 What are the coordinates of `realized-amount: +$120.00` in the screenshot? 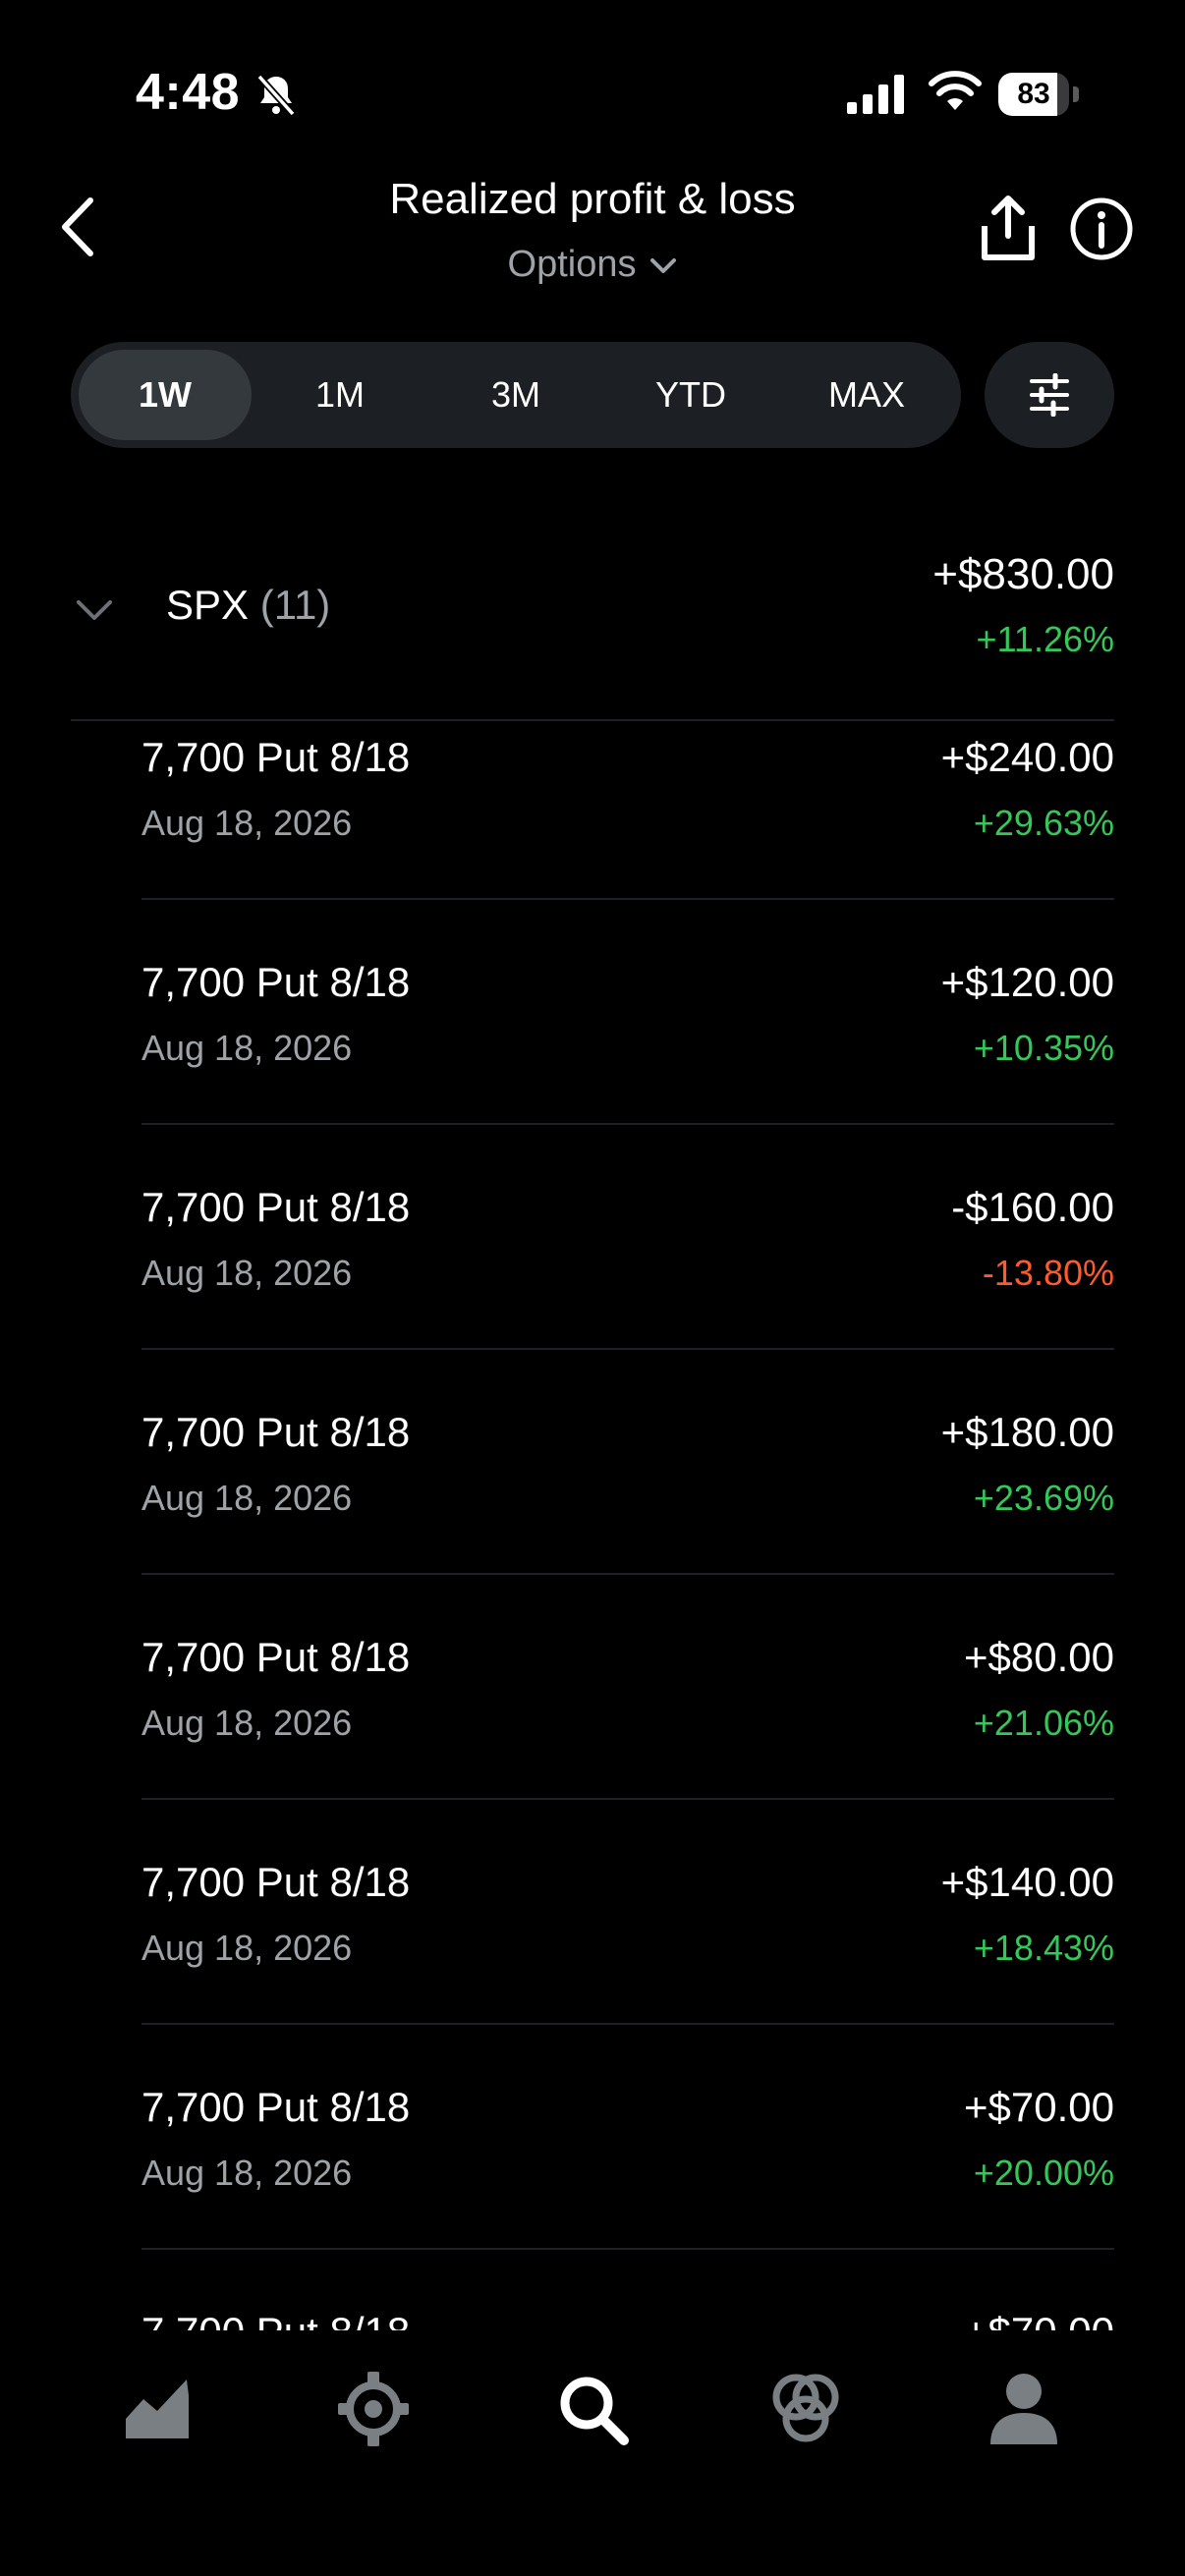 It's located at (1027, 982).